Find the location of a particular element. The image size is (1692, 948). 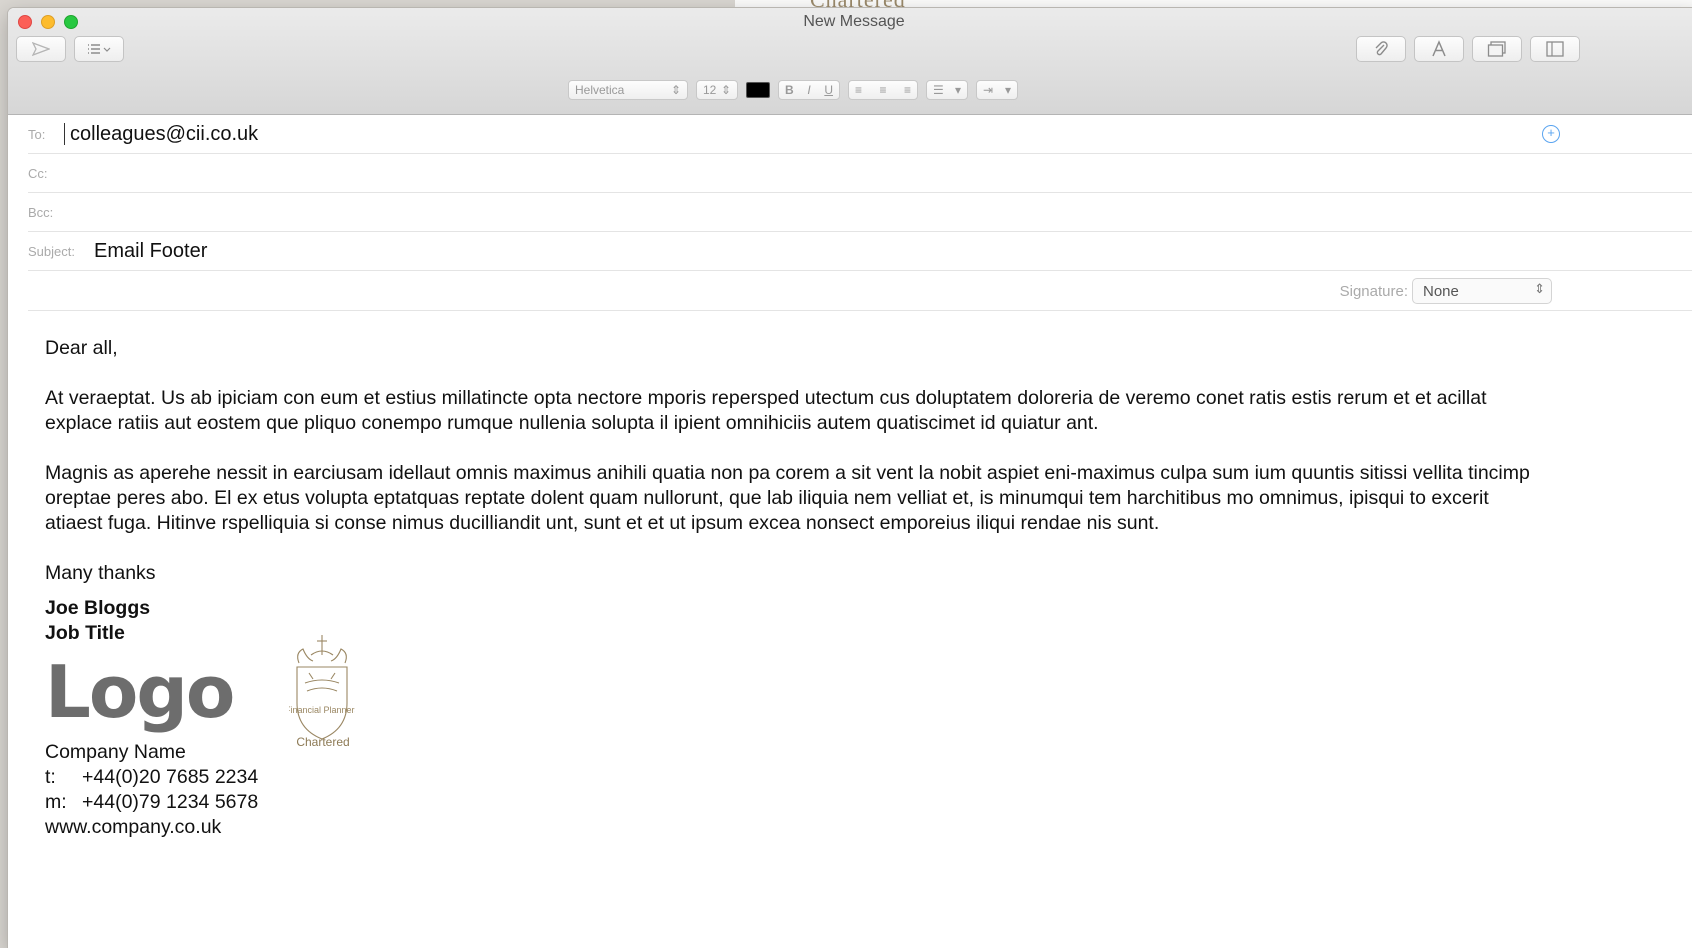

signoff: Many thanks is located at coordinates (100, 573).